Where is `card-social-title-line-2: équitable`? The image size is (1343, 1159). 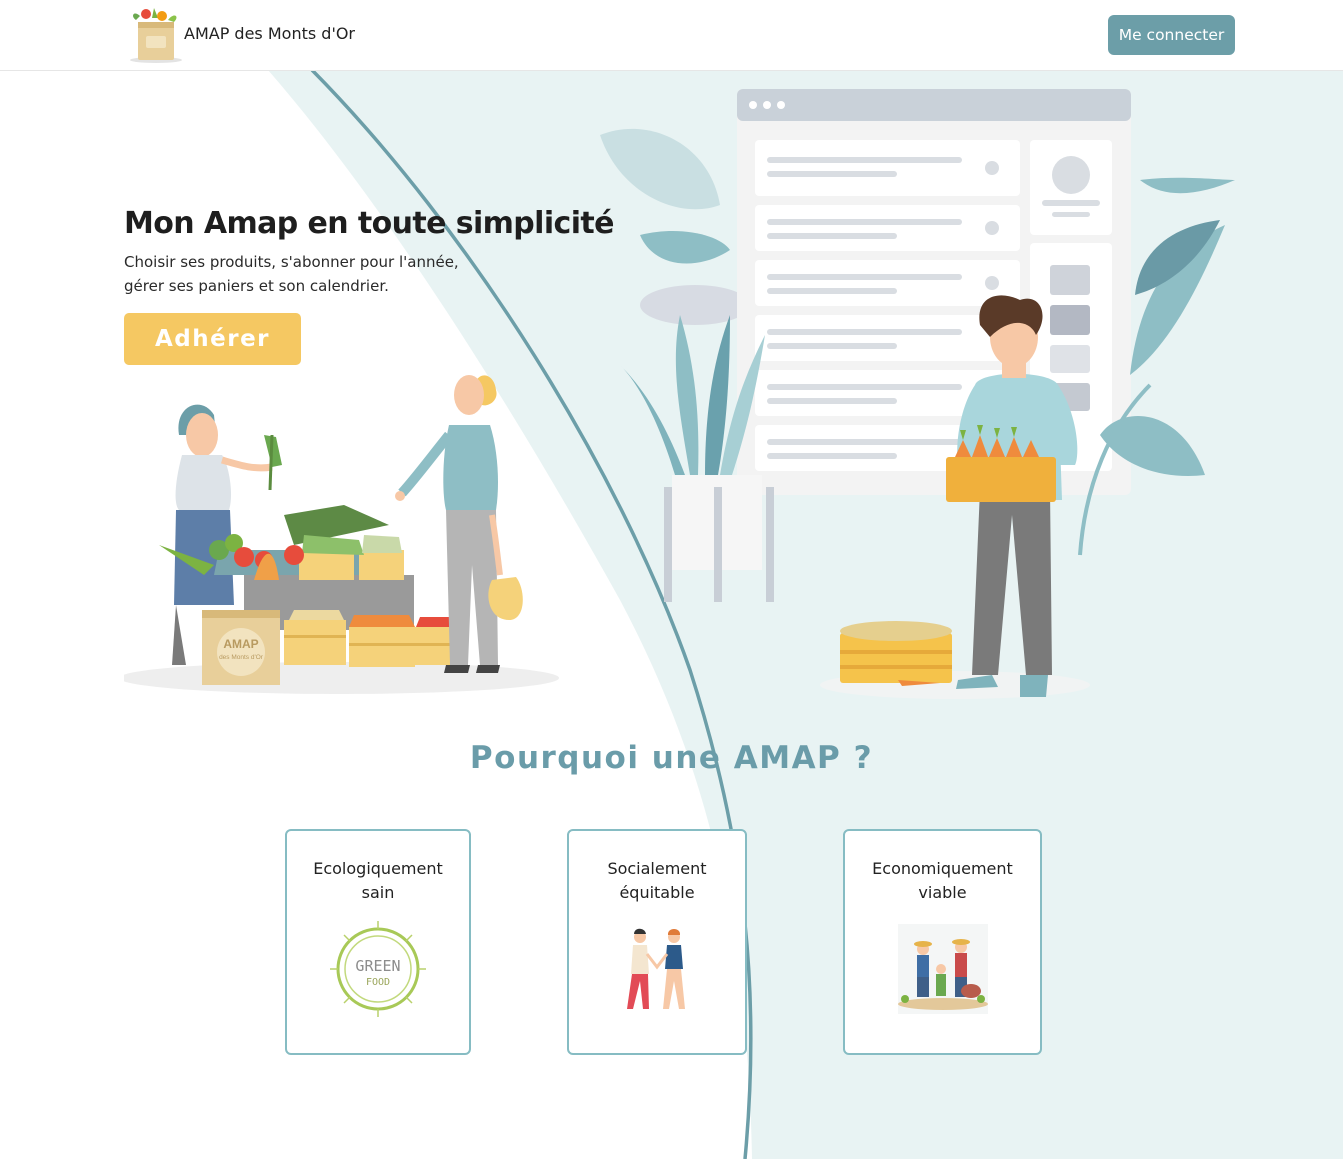 card-social-title-line-2: équitable is located at coordinates (657, 892).